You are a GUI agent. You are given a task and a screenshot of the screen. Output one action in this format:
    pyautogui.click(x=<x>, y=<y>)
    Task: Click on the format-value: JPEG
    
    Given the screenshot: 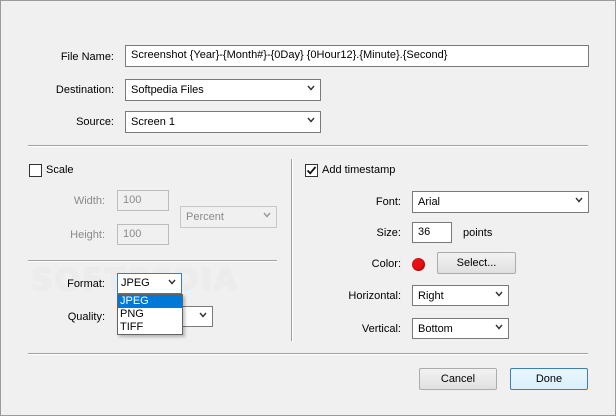 What is the action you would take?
    pyautogui.click(x=135, y=283)
    